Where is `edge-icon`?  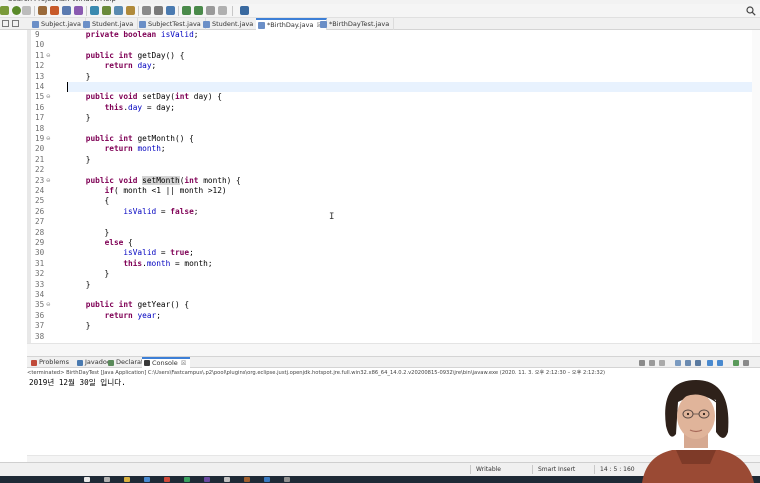
edge-icon is located at coordinates (147, 479).